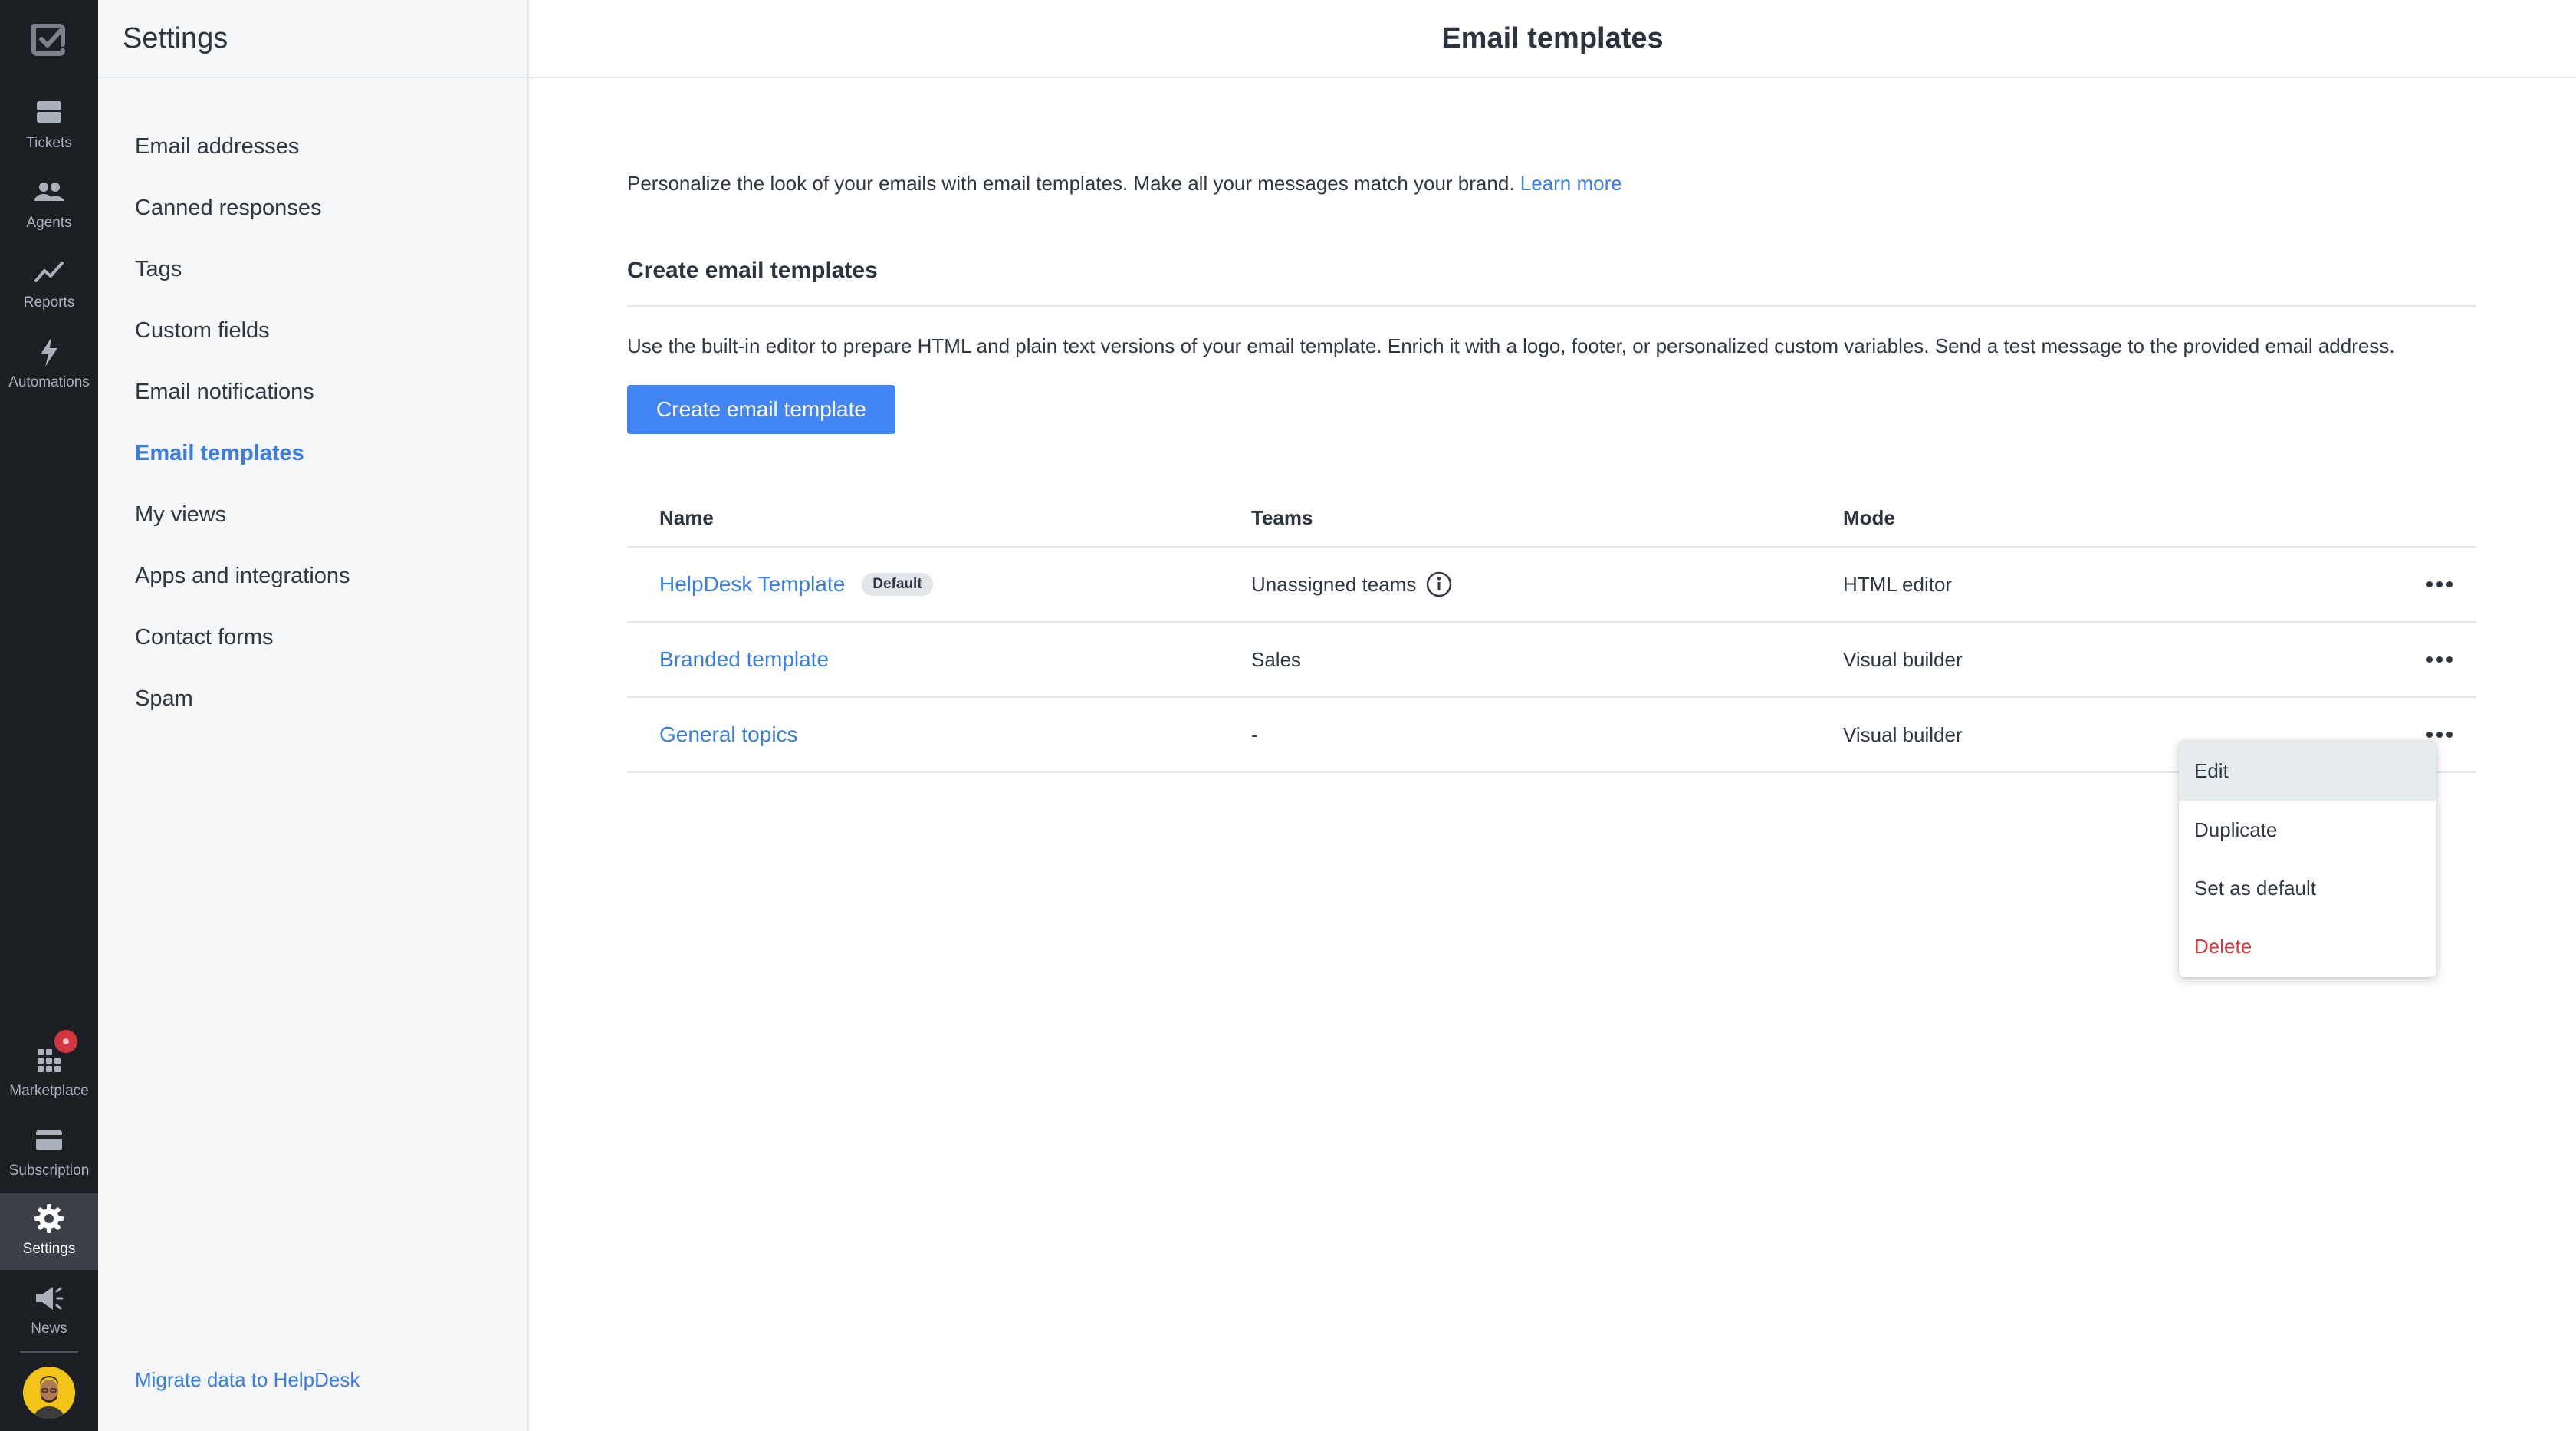  What do you see at coordinates (49, 272) in the screenshot?
I see `reports-icon` at bounding box center [49, 272].